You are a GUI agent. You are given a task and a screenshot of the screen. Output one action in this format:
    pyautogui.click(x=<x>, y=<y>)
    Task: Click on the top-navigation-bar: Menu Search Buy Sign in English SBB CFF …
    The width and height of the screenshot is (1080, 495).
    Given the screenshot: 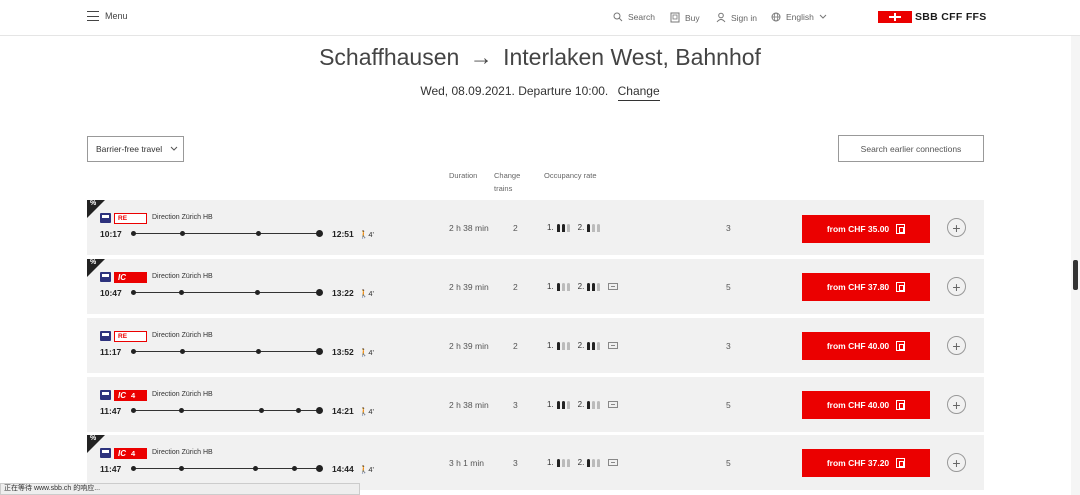 What is the action you would take?
    pyautogui.click(x=540, y=18)
    